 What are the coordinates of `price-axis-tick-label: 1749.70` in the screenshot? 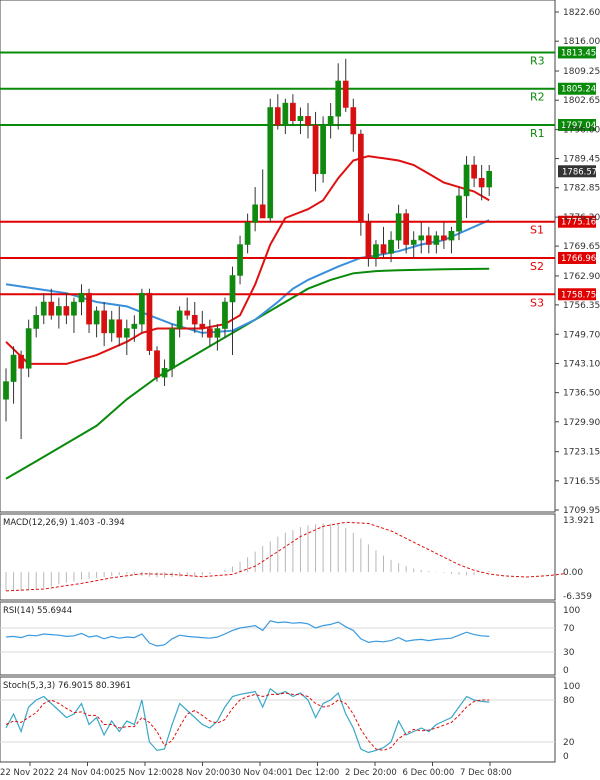 It's located at (581, 335).